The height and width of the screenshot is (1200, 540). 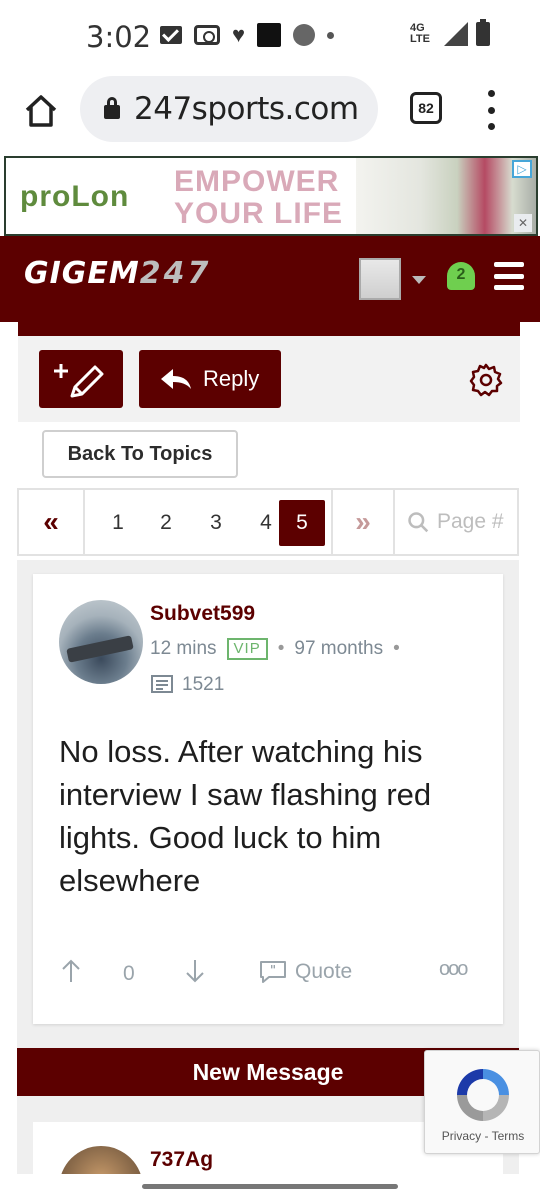 I want to click on notification-count: 2, so click(x=461, y=274).